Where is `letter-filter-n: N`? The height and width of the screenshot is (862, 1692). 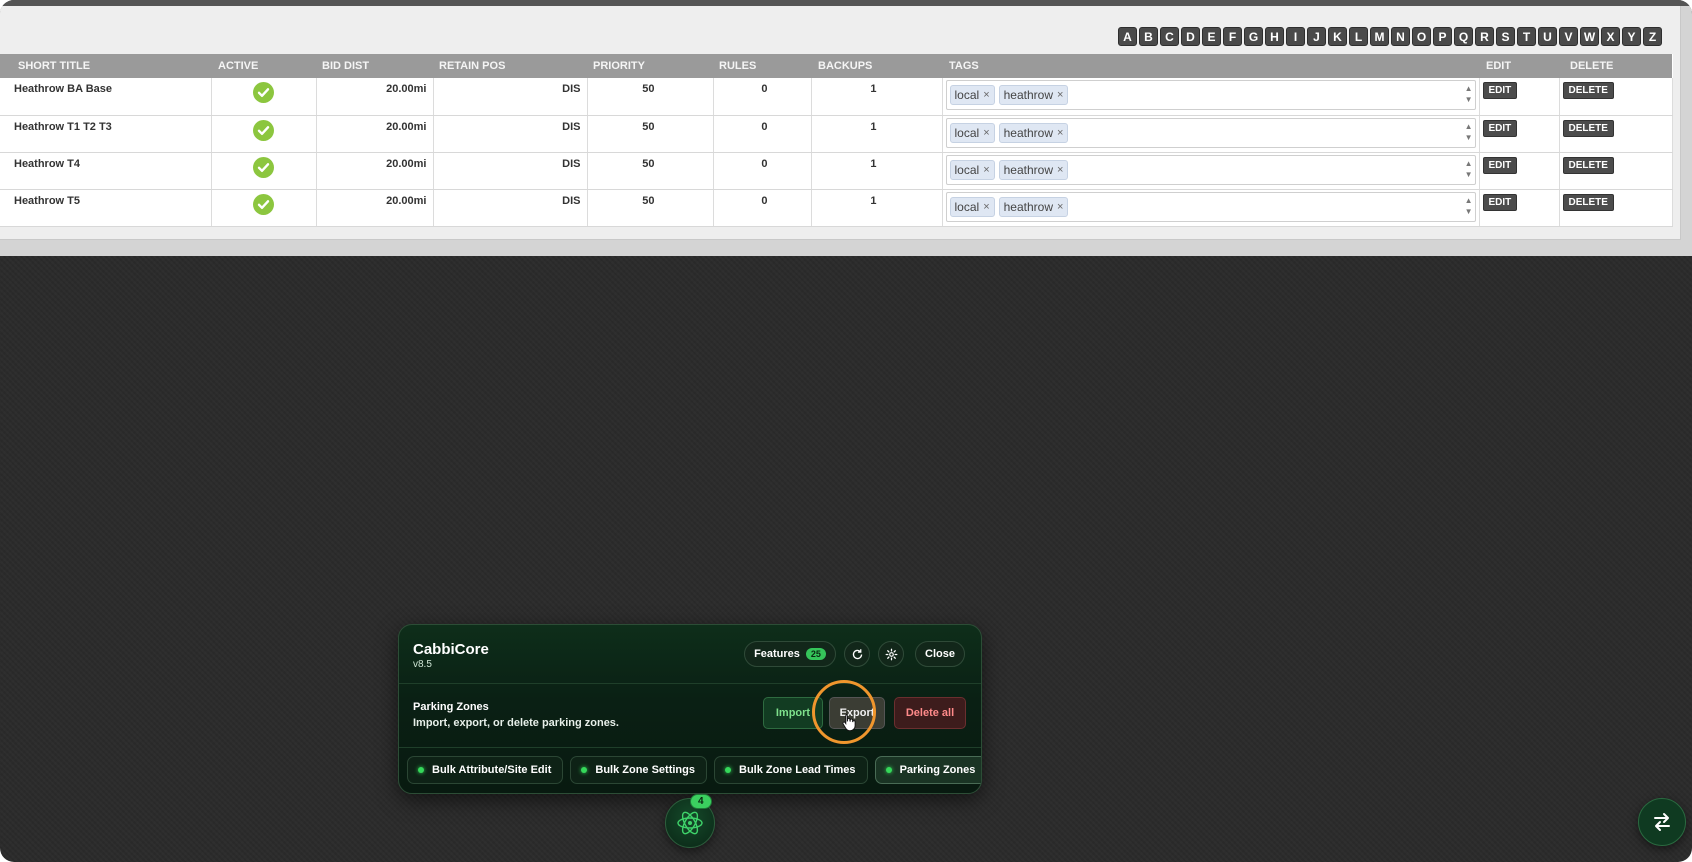 letter-filter-n: N is located at coordinates (1400, 36).